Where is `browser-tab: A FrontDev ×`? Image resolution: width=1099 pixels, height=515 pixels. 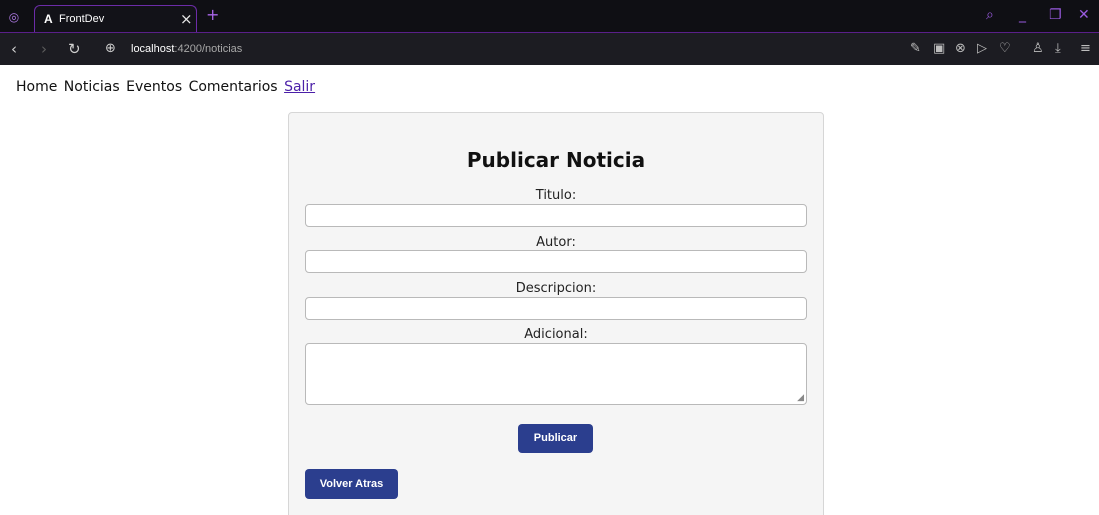
browser-tab: A FrontDev × is located at coordinates (115, 19).